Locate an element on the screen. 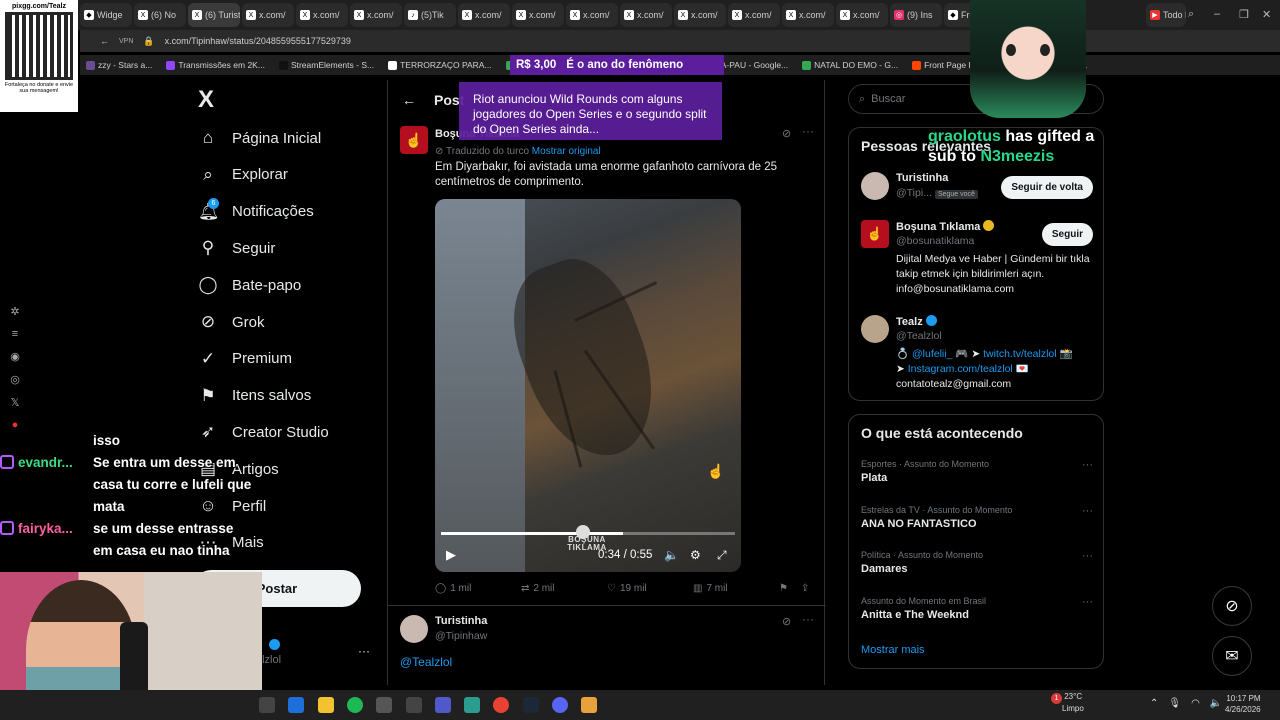 The width and height of the screenshot is (1280, 720). maximize-icon: ❐ is located at coordinates (1244, 14).